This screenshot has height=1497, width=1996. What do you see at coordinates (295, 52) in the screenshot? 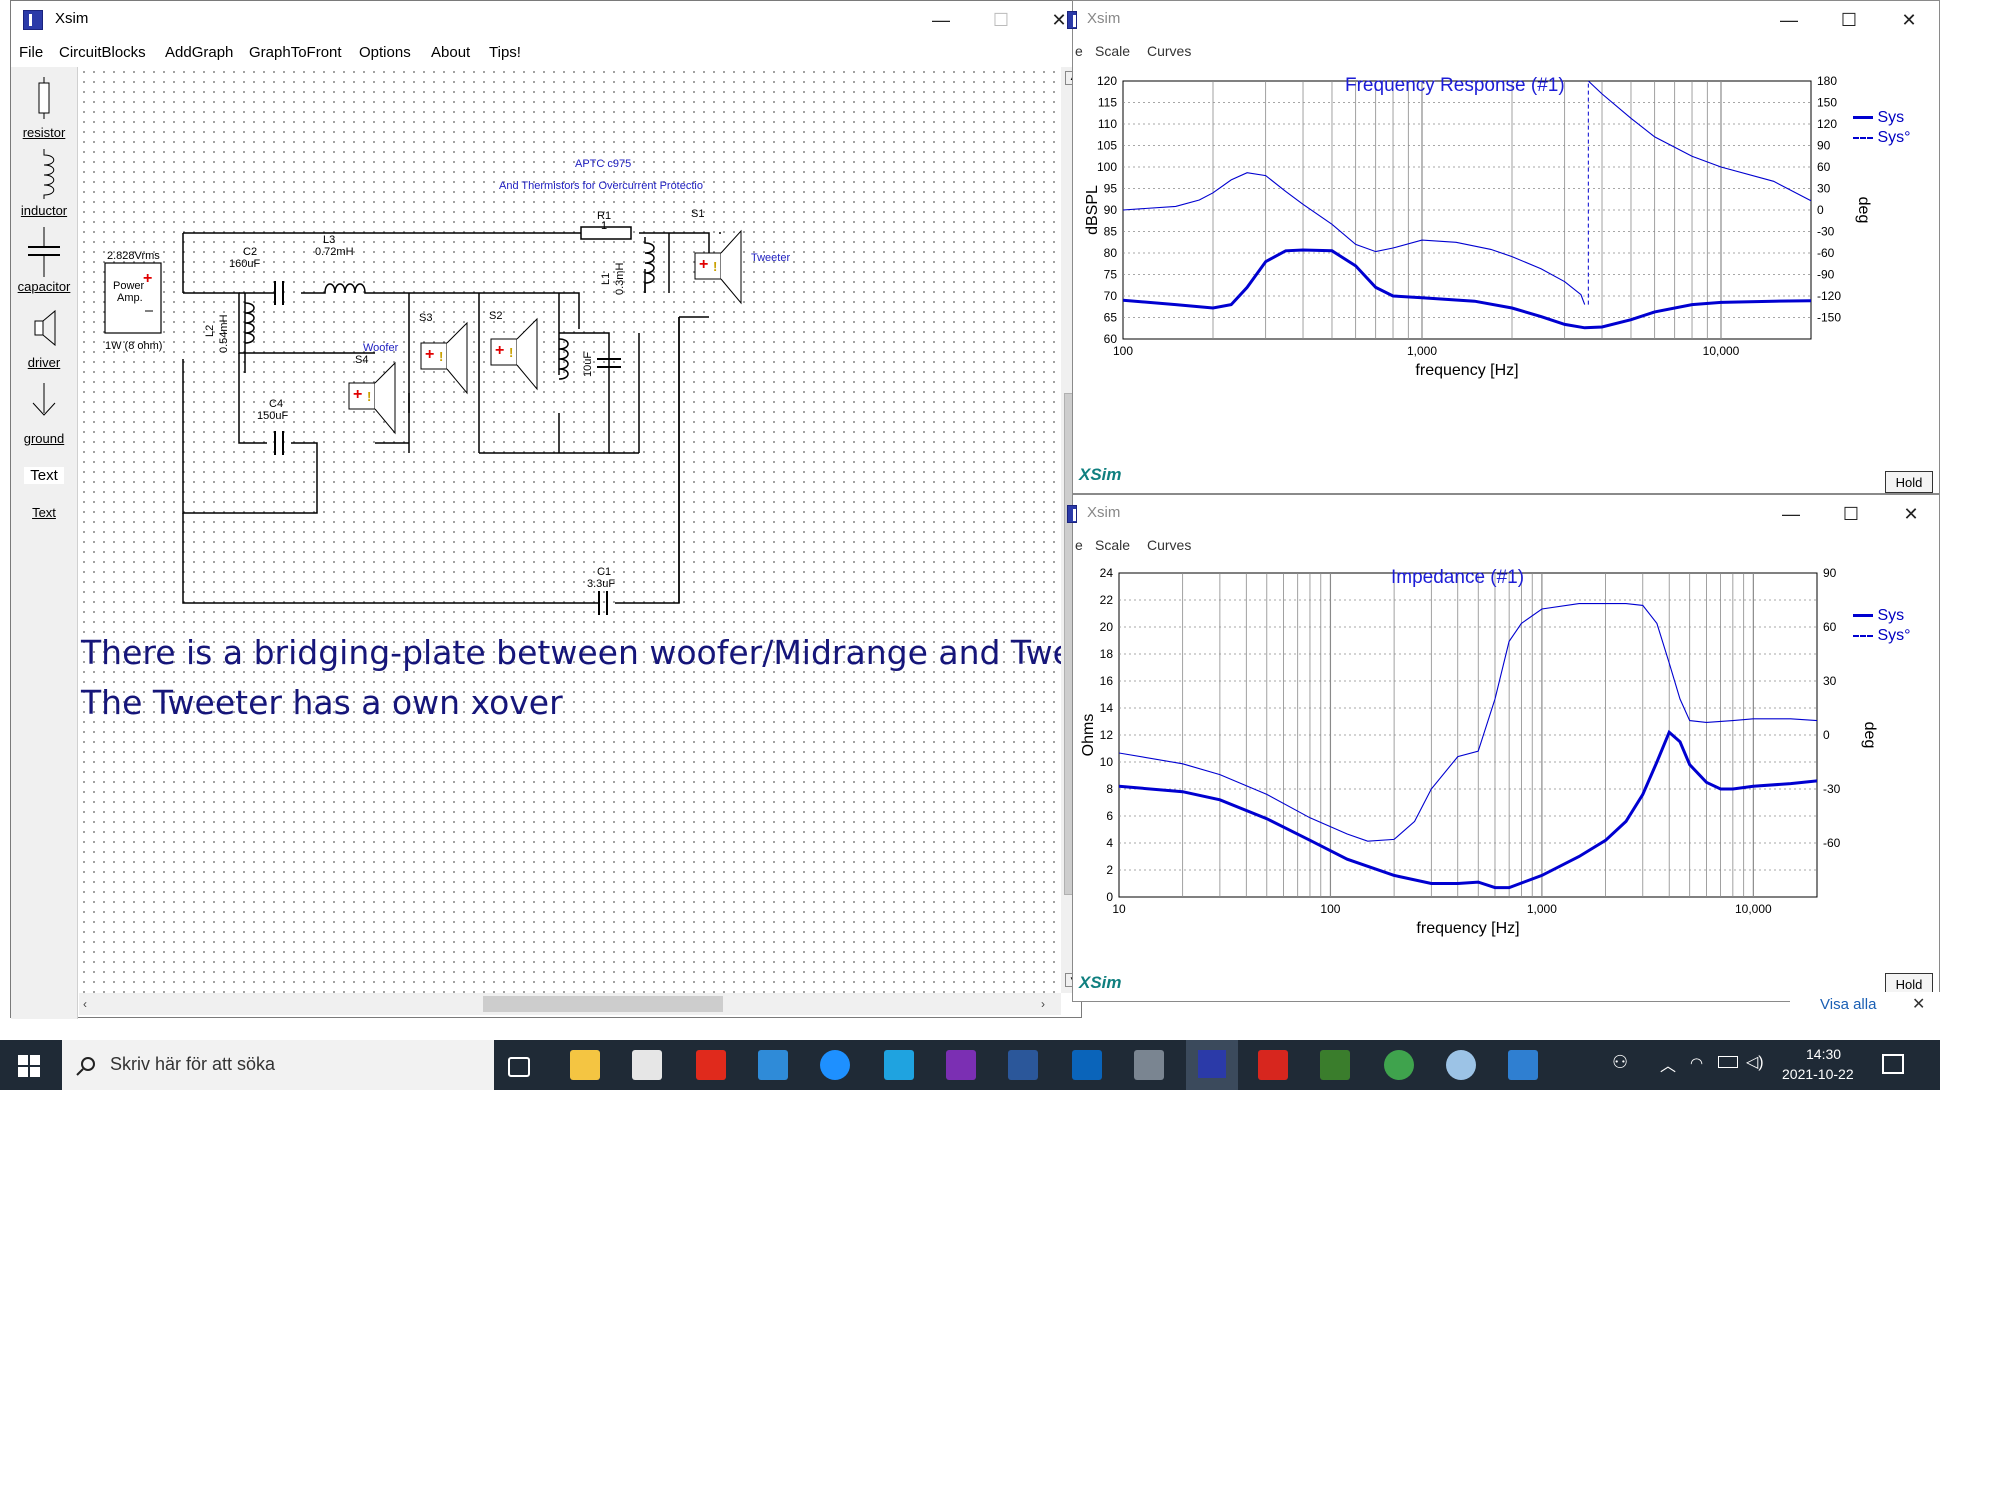
I see `menu-graphtofront: GraphToFront` at bounding box center [295, 52].